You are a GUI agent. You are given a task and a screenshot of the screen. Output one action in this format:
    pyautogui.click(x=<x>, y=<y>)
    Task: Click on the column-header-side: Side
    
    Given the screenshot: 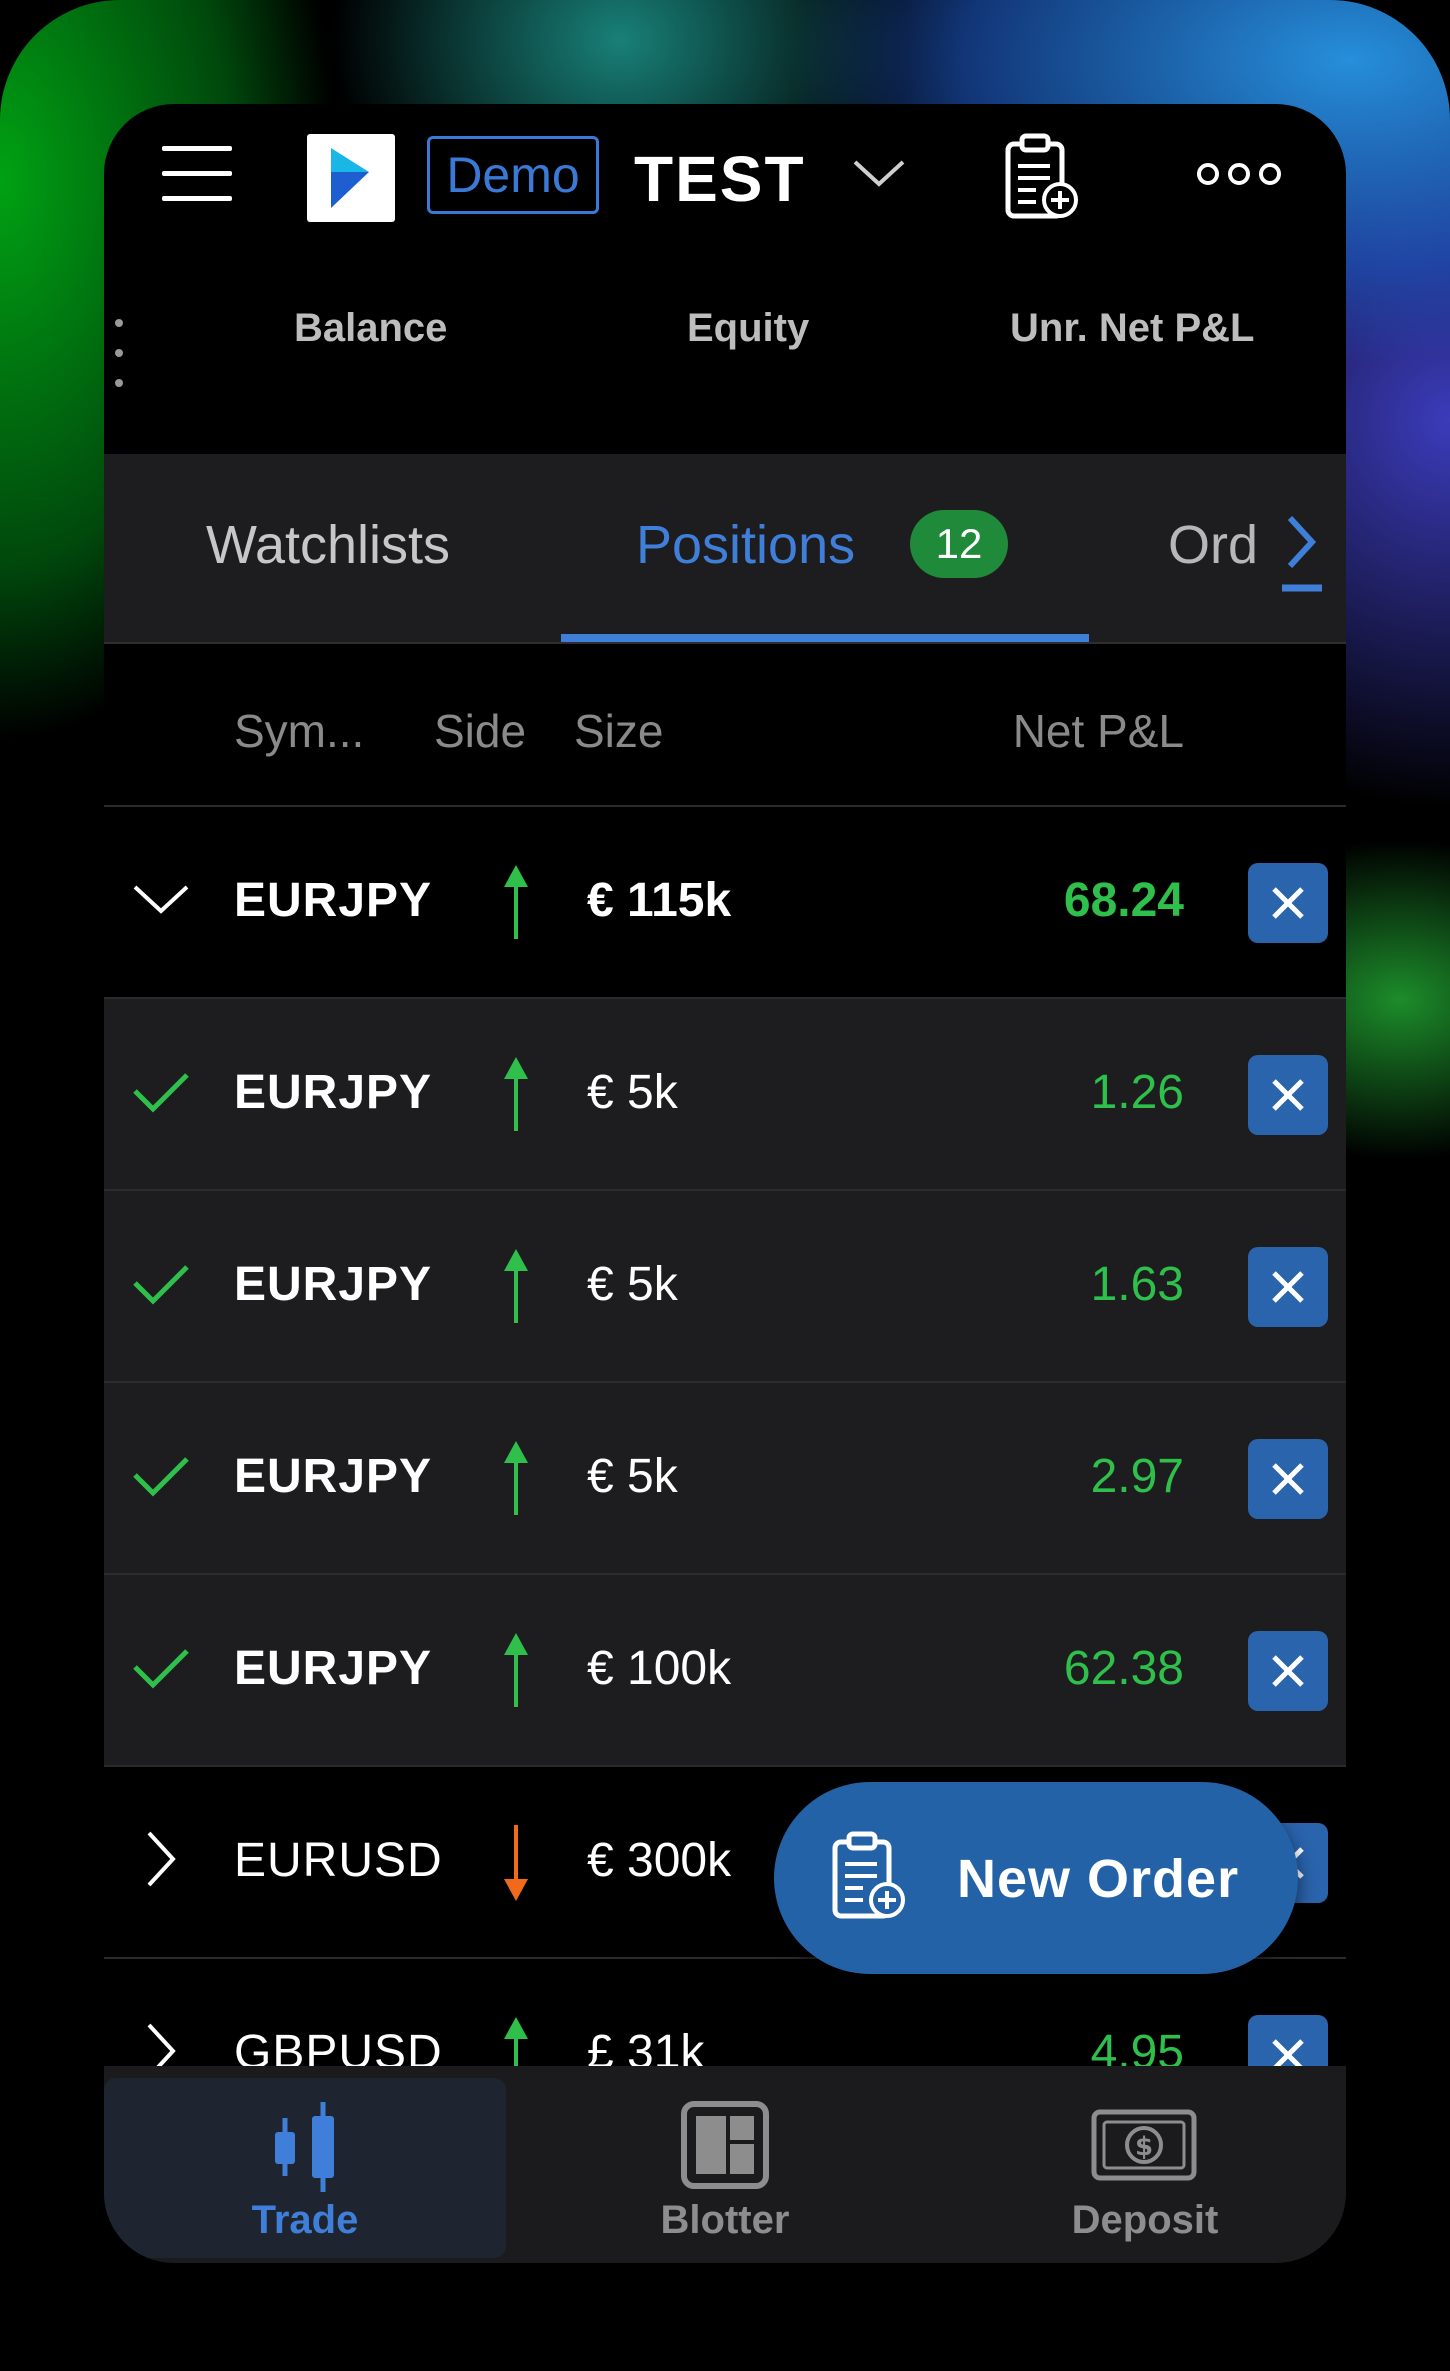 What is the action you would take?
    pyautogui.click(x=480, y=731)
    